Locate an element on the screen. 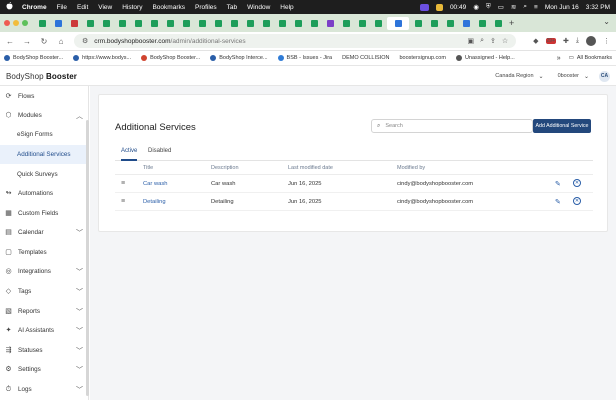  bookmark-item: boostersignup.com is located at coordinates (422, 58).